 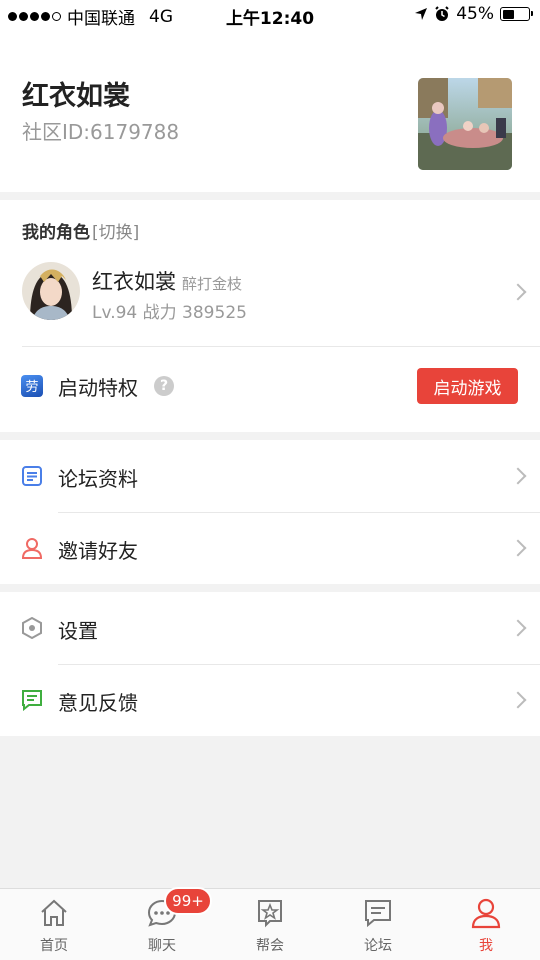 I want to click on unread-count-badge: 99+, so click(x=188, y=901).